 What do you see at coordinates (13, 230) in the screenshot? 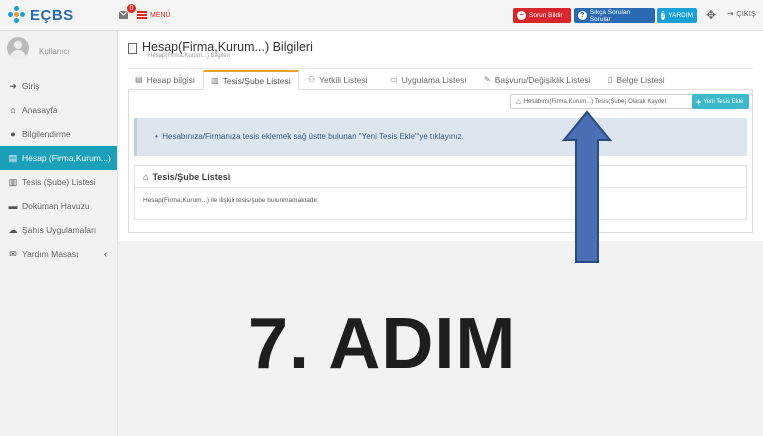
I see `cloud-icon: ☁` at bounding box center [13, 230].